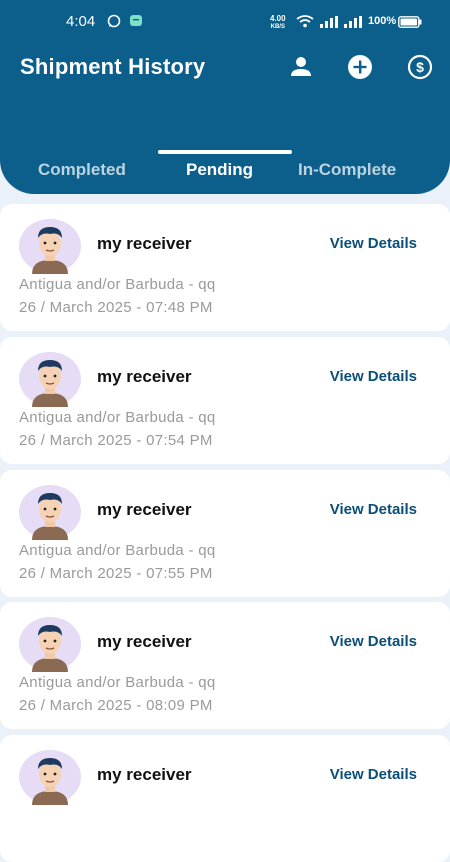  I want to click on network-speed-value: 4.00, so click(278, 18).